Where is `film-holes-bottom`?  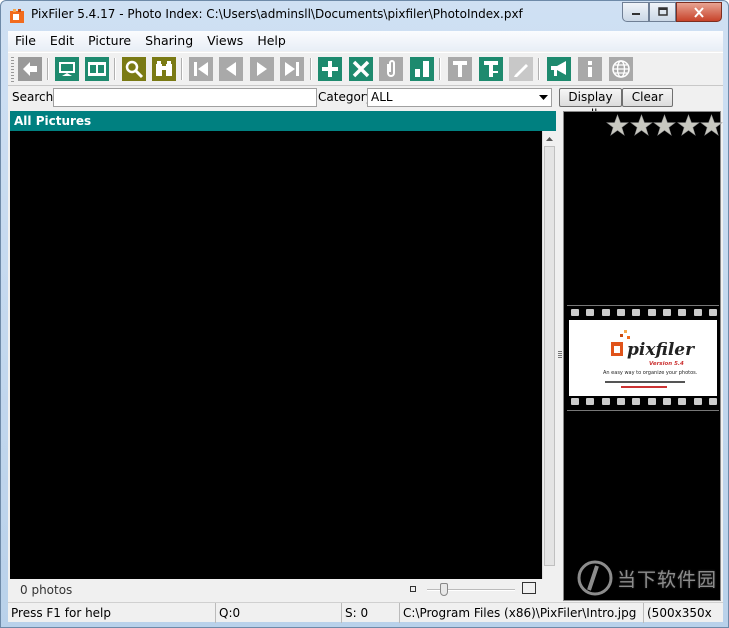
film-holes-bottom is located at coordinates (644, 401).